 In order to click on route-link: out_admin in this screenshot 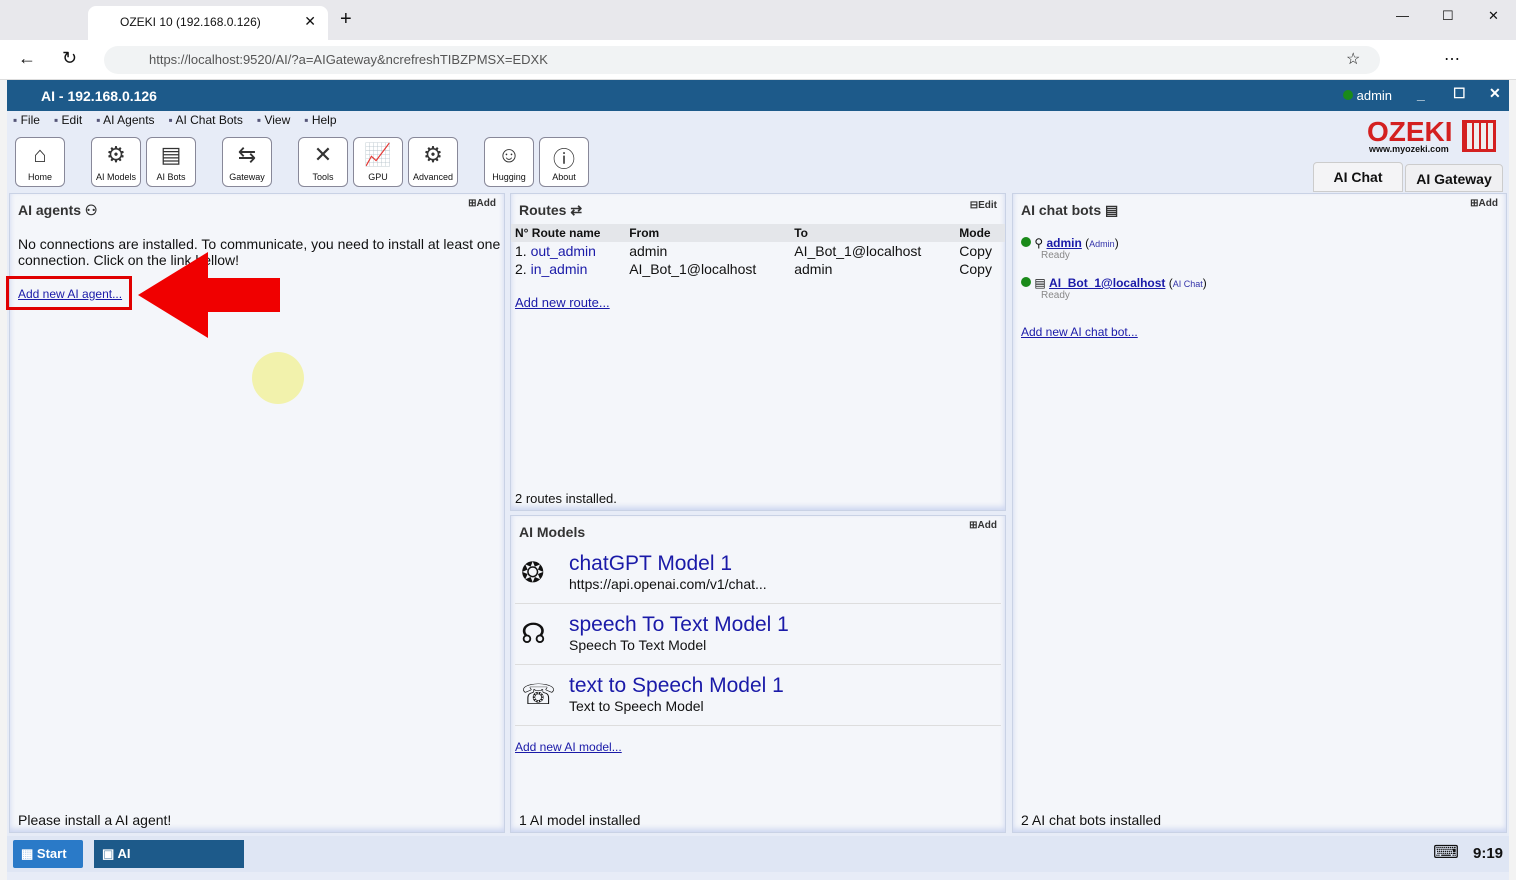, I will do `click(563, 251)`.